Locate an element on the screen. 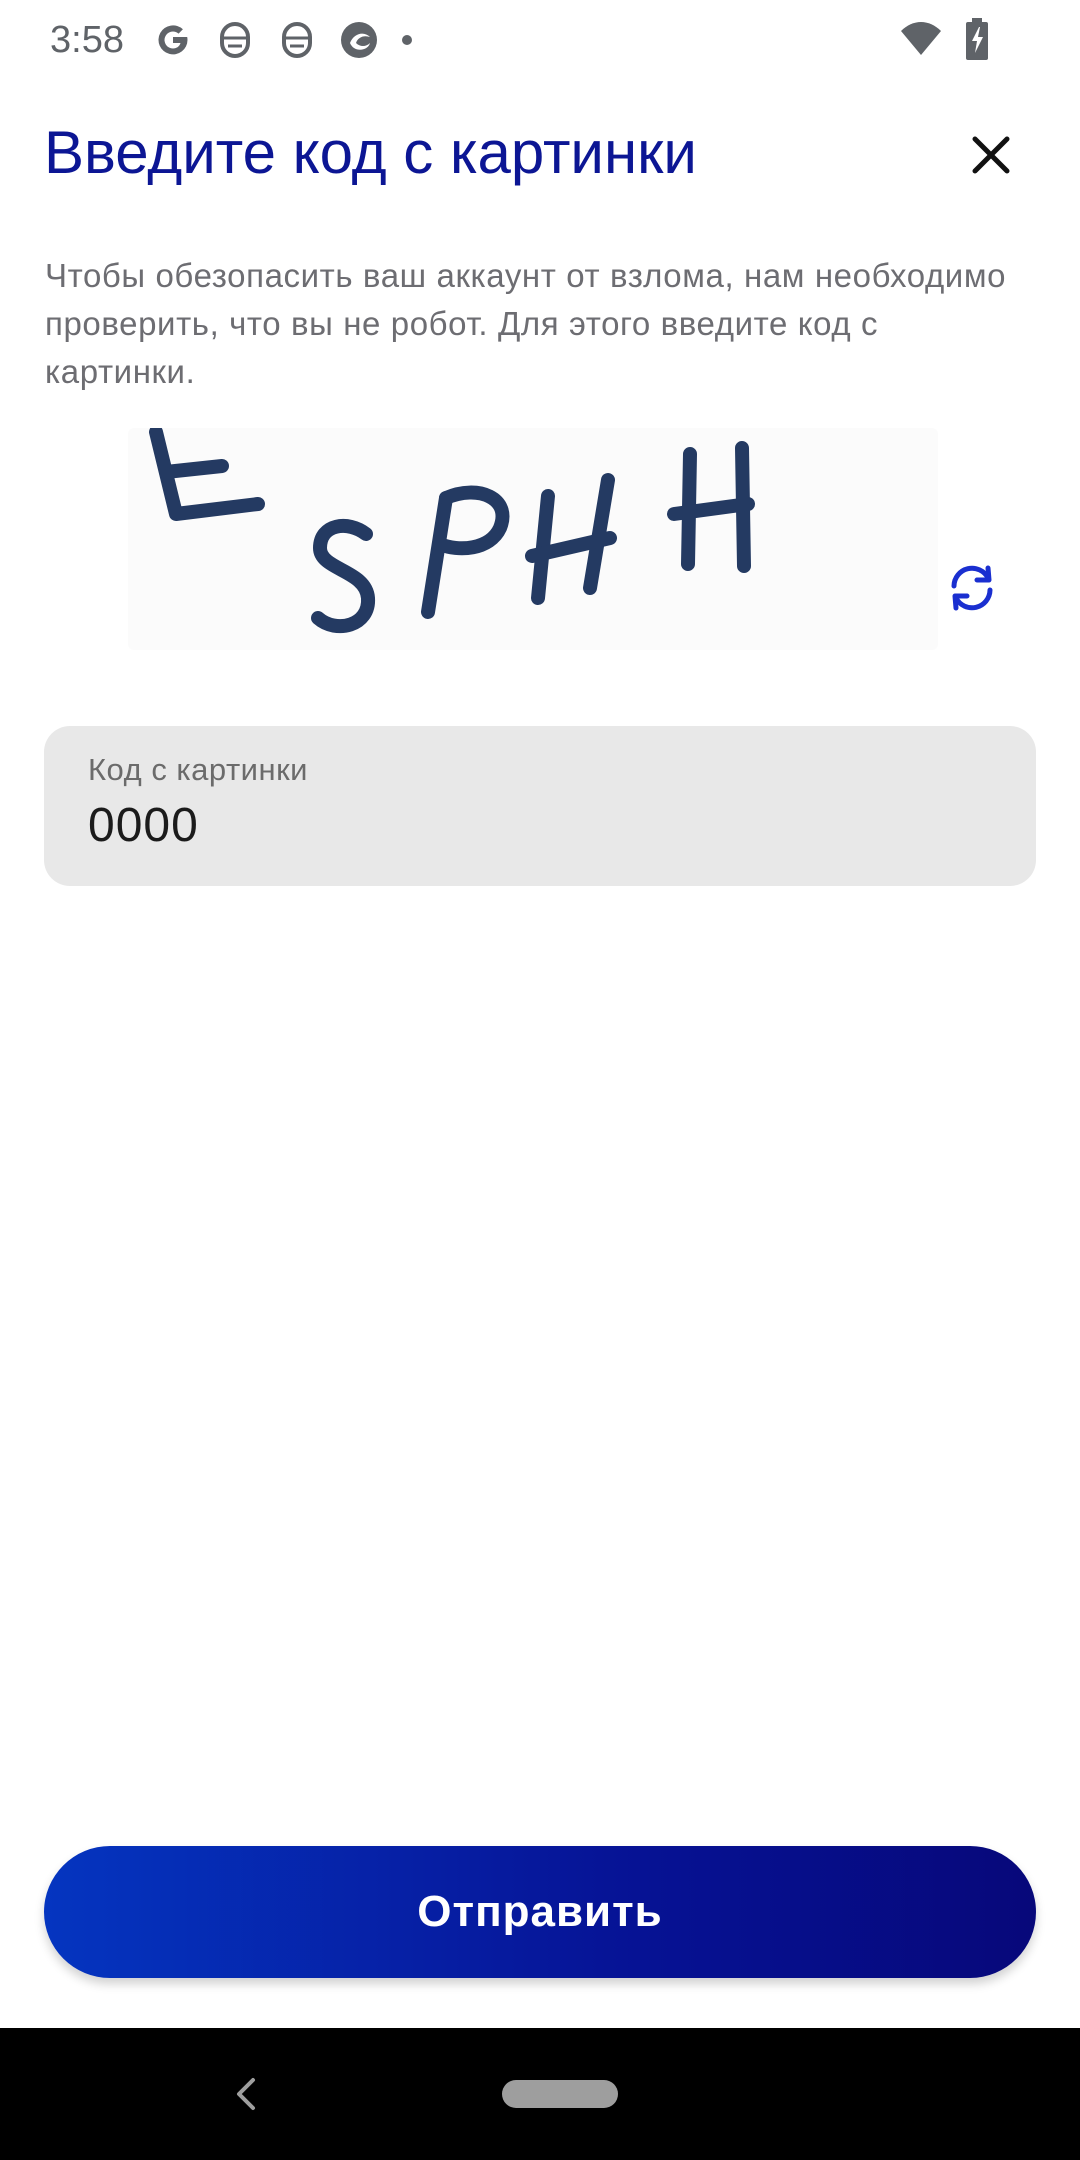 This screenshot has height=2160, width=1080. google-icon is located at coordinates (173, 40).